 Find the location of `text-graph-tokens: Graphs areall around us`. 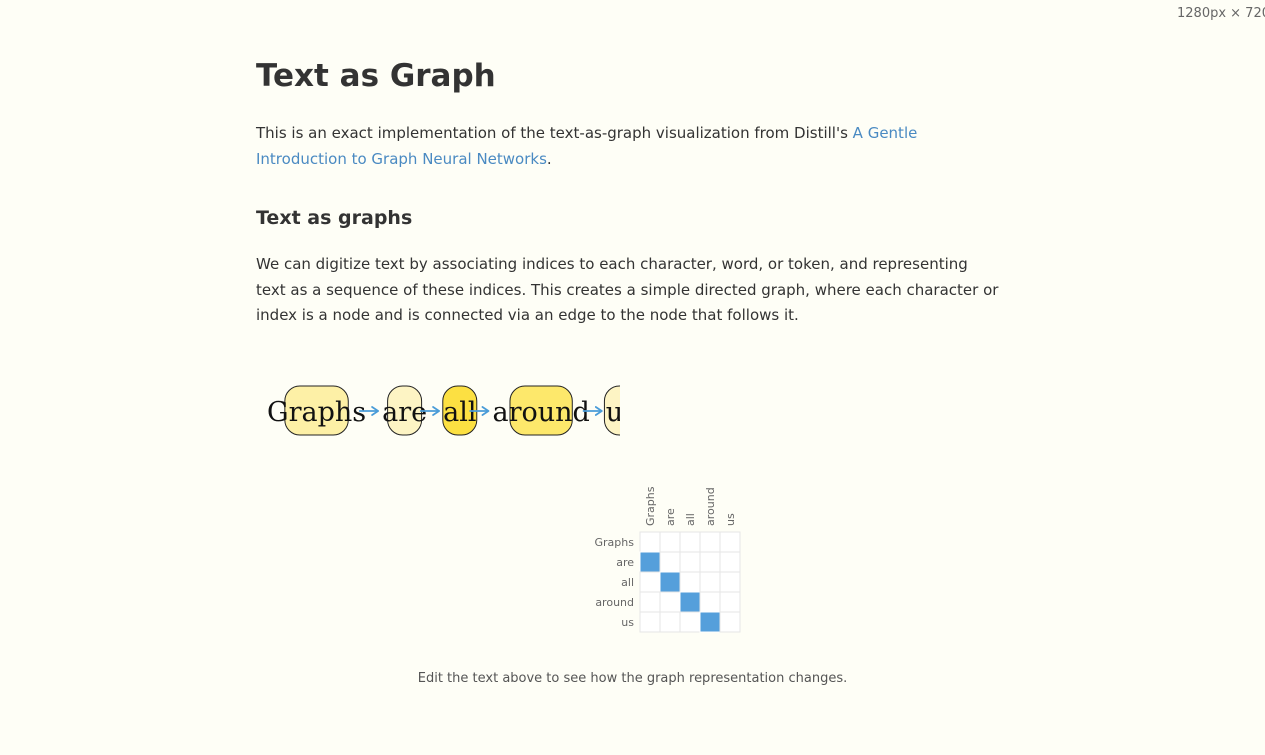

text-graph-tokens: Graphs areall around us is located at coordinates (440, 412).